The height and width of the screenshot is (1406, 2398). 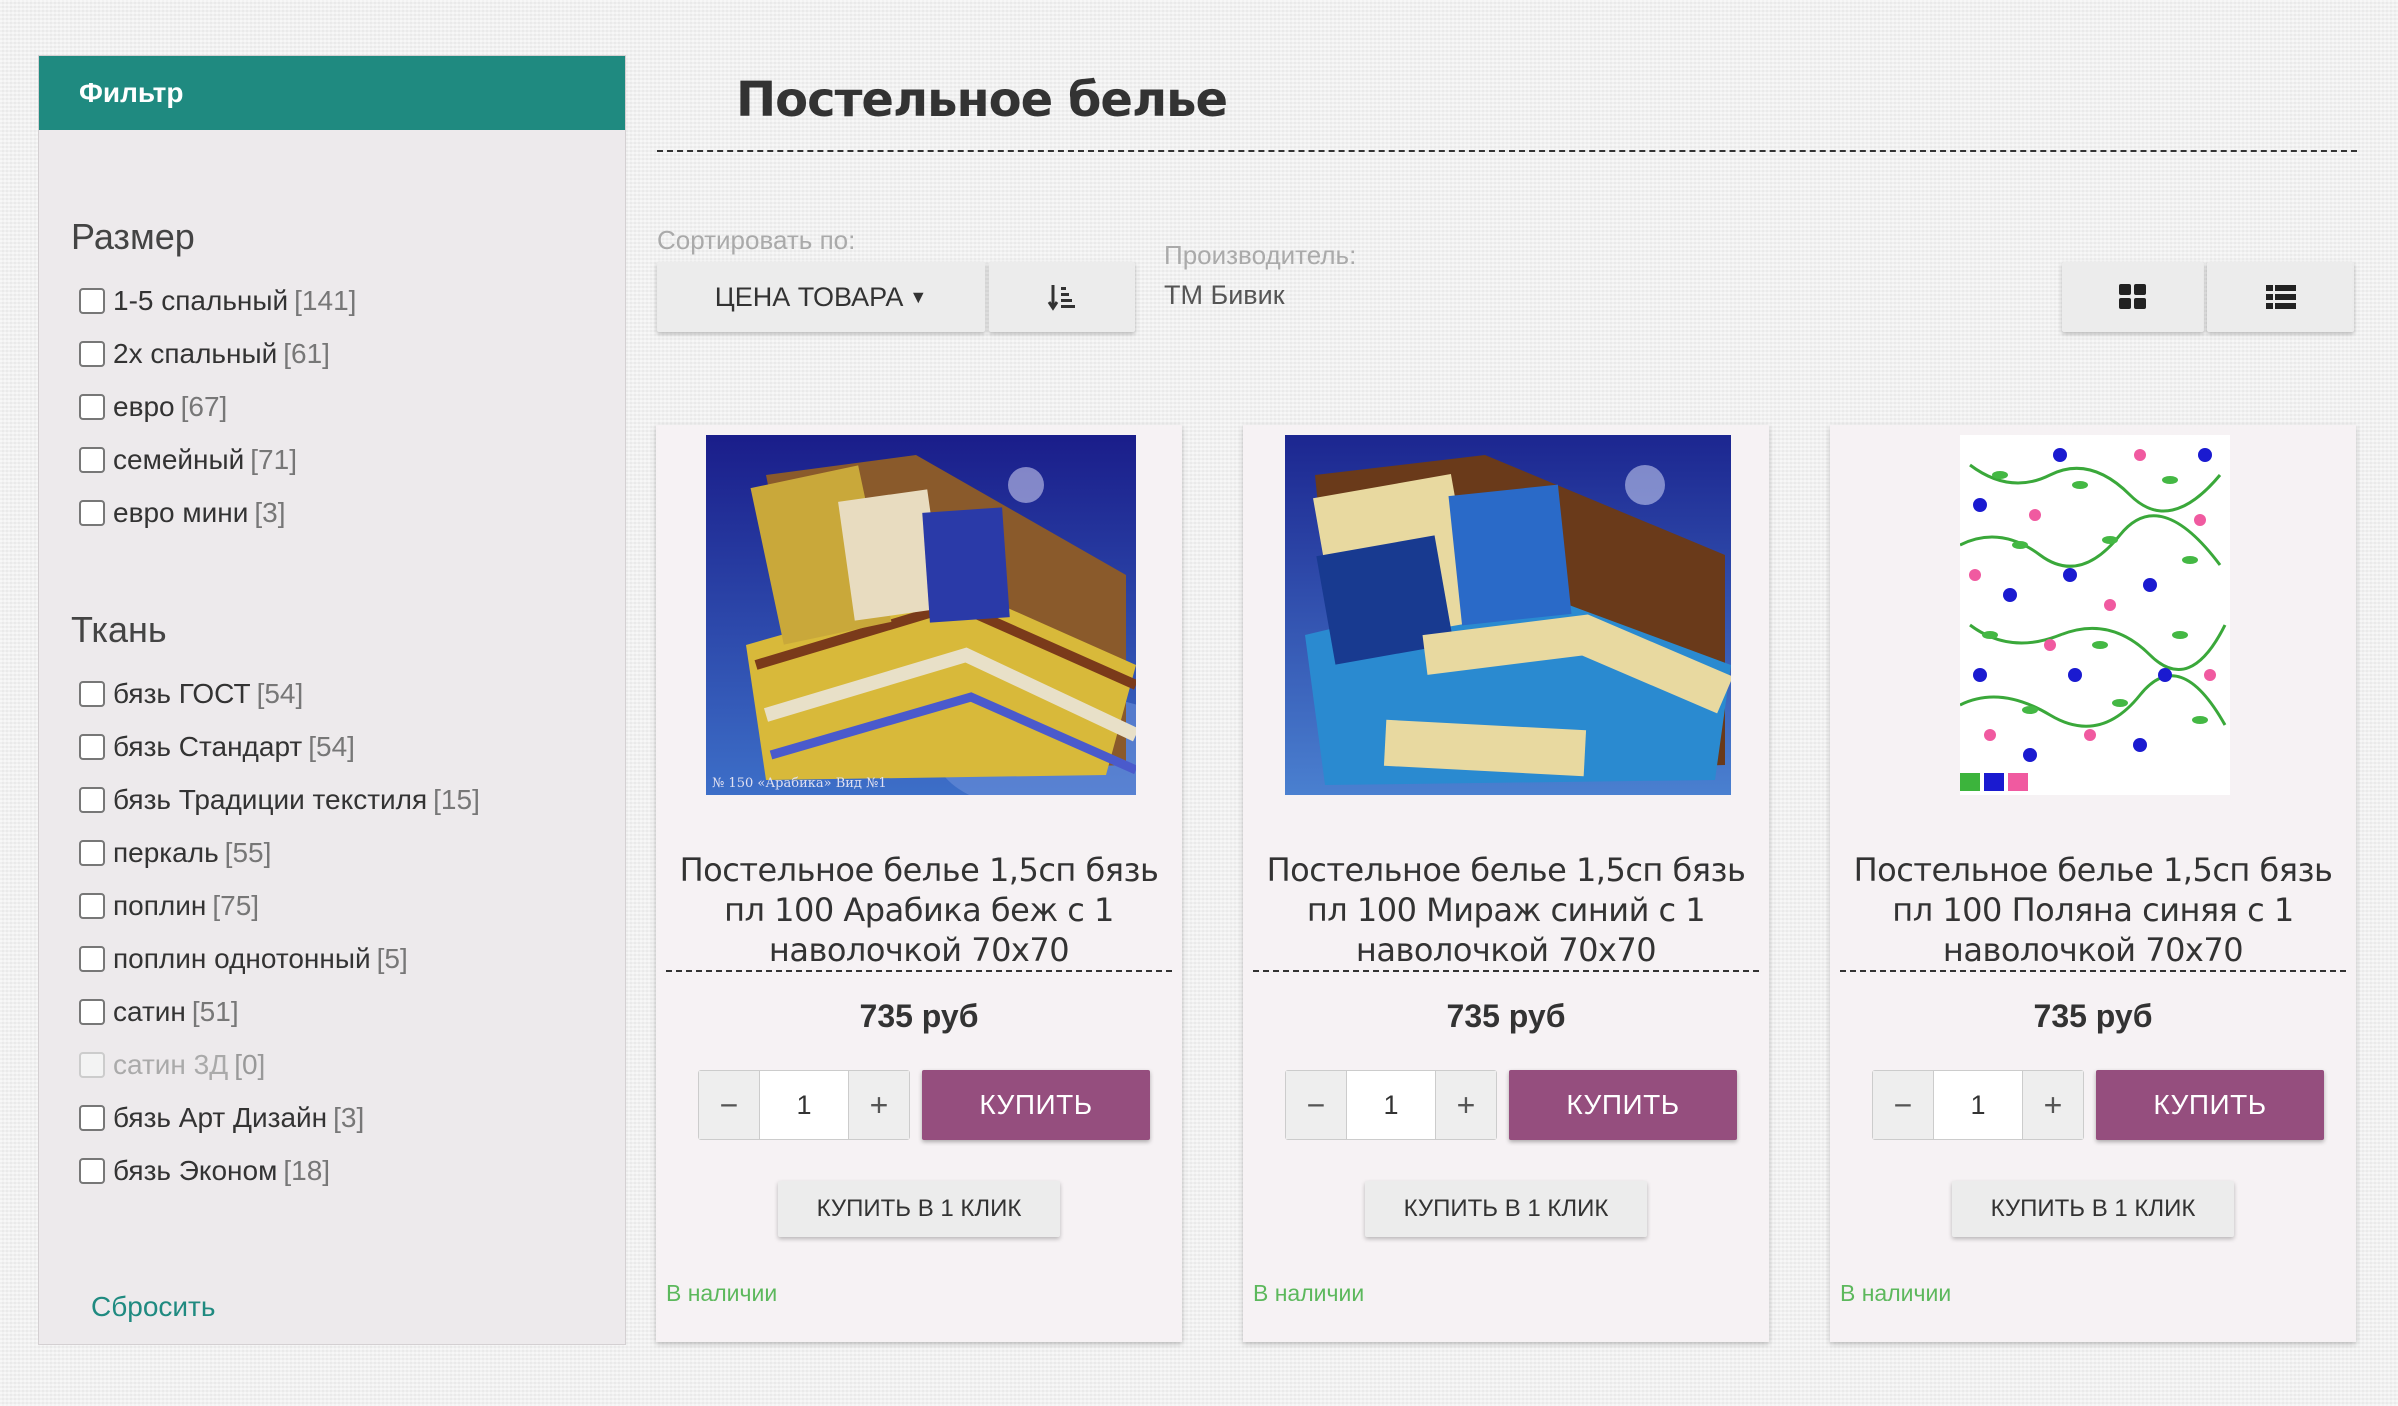 I want to click on filter-option: евро [67], so click(x=348, y=406).